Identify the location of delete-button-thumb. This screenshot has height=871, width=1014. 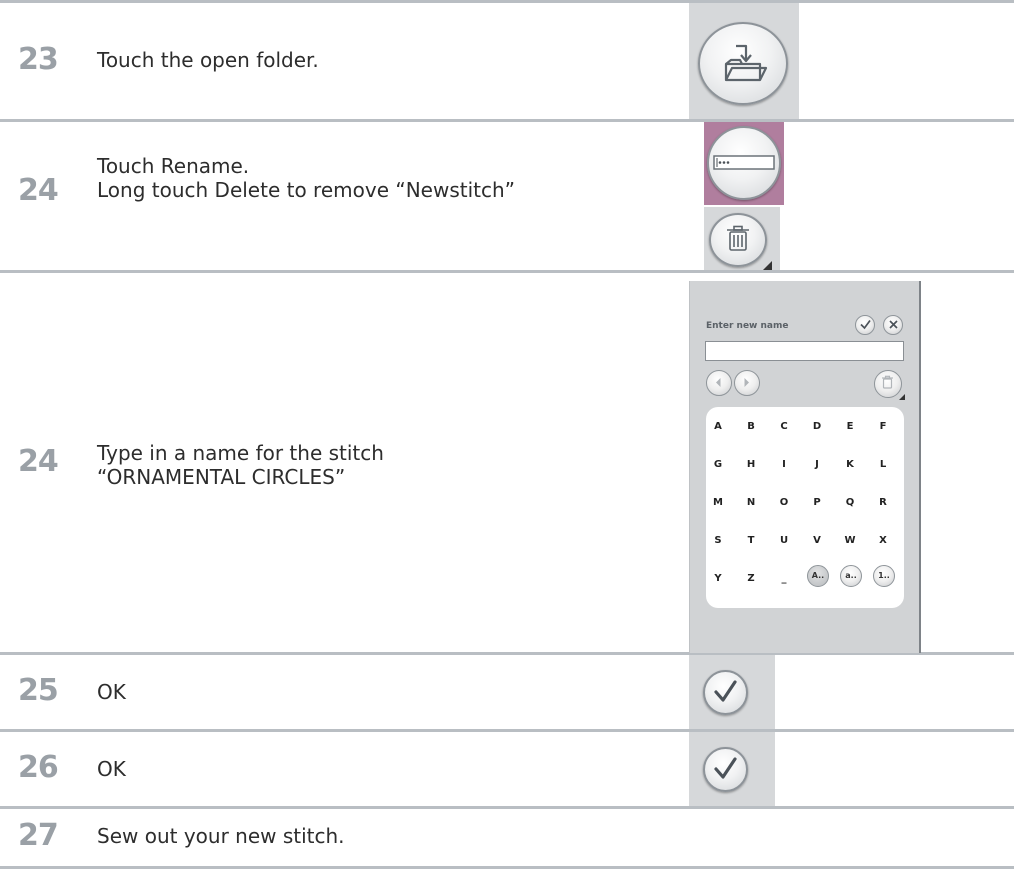
(742, 238).